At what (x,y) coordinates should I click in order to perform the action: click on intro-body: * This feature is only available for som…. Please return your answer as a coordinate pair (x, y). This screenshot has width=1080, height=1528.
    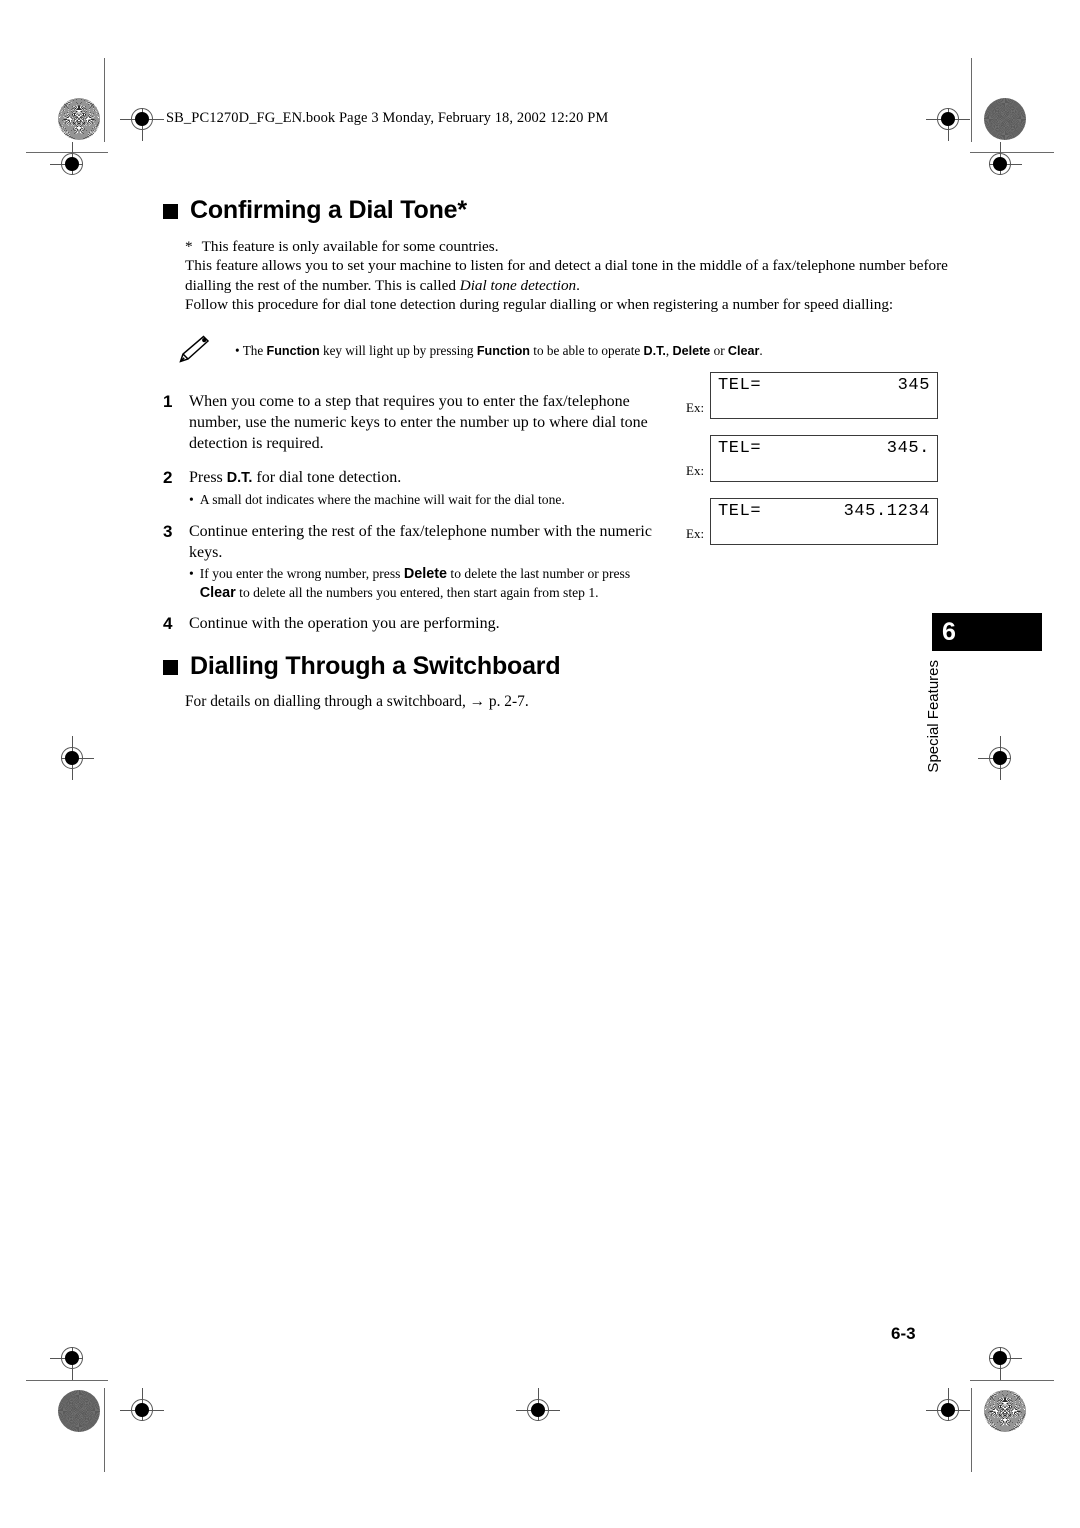
    Looking at the image, I should click on (569, 276).